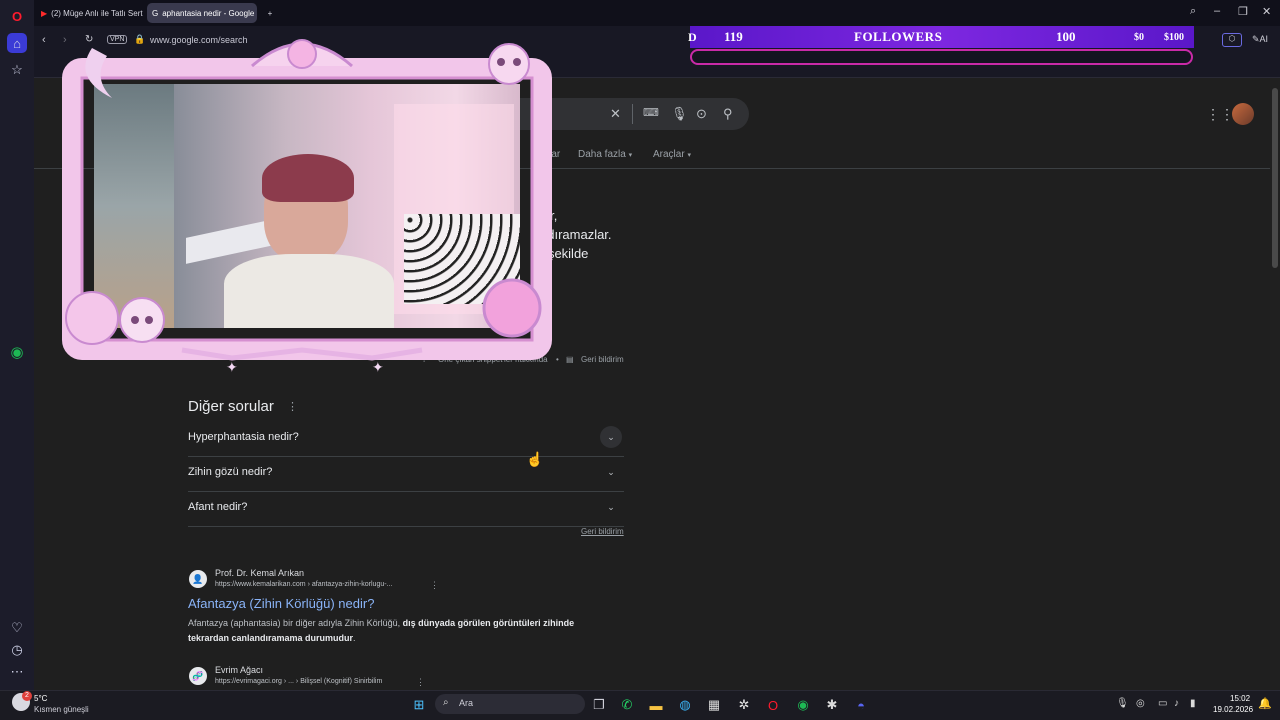  What do you see at coordinates (1243, 11) in the screenshot?
I see `maximize-icon: ❐` at bounding box center [1243, 11].